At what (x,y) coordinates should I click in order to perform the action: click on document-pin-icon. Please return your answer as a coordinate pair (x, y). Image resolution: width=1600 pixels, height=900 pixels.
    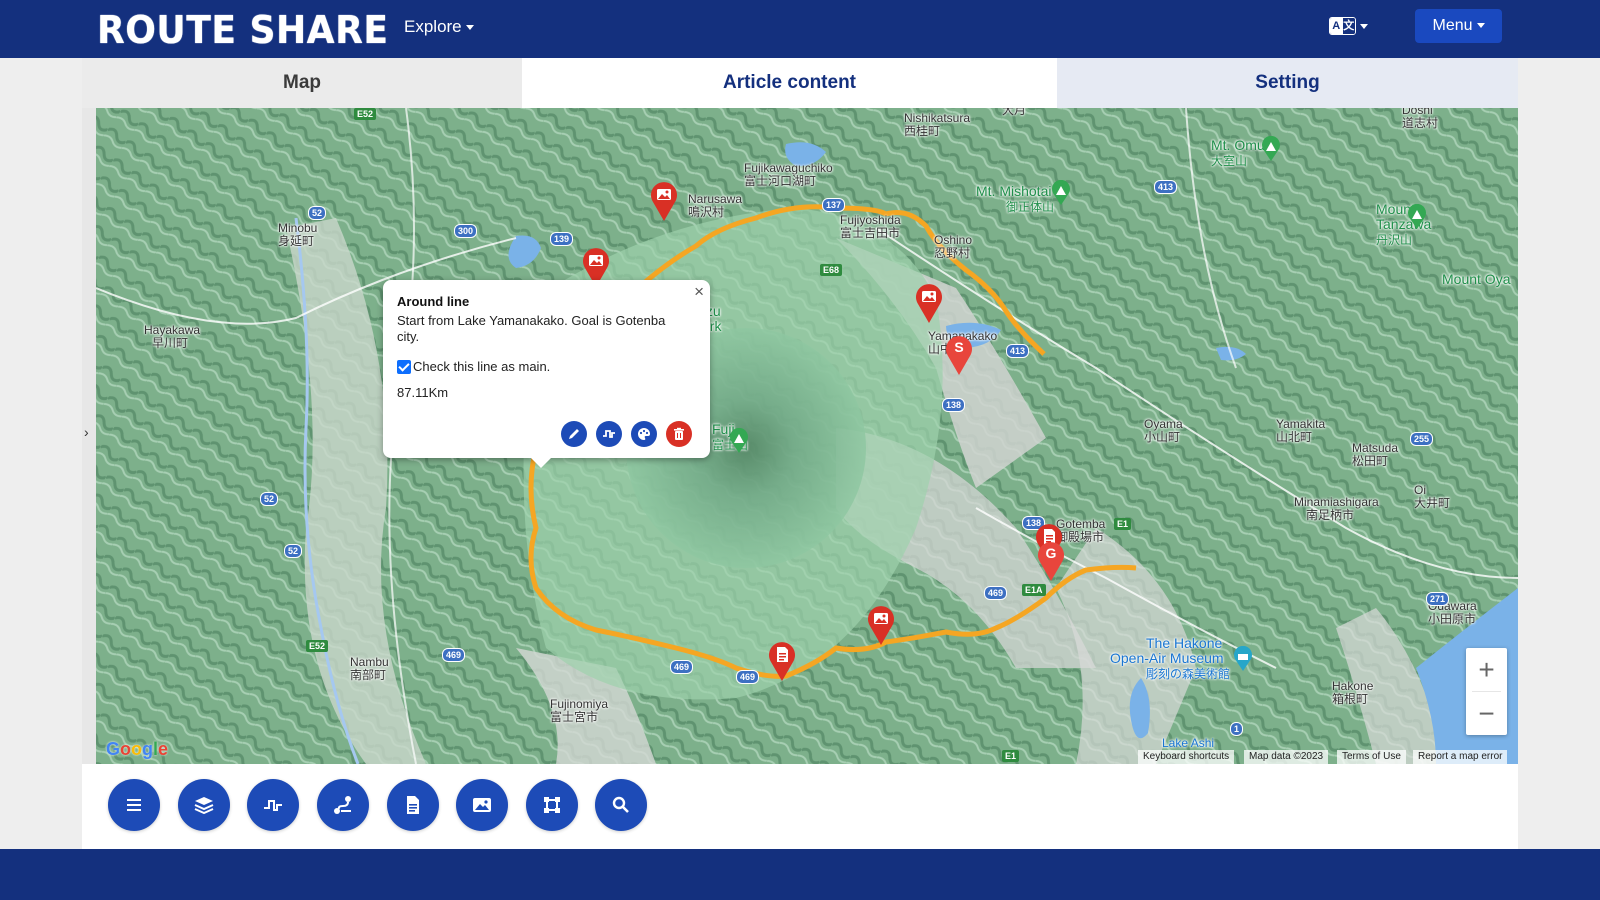
    Looking at the image, I should click on (782, 661).